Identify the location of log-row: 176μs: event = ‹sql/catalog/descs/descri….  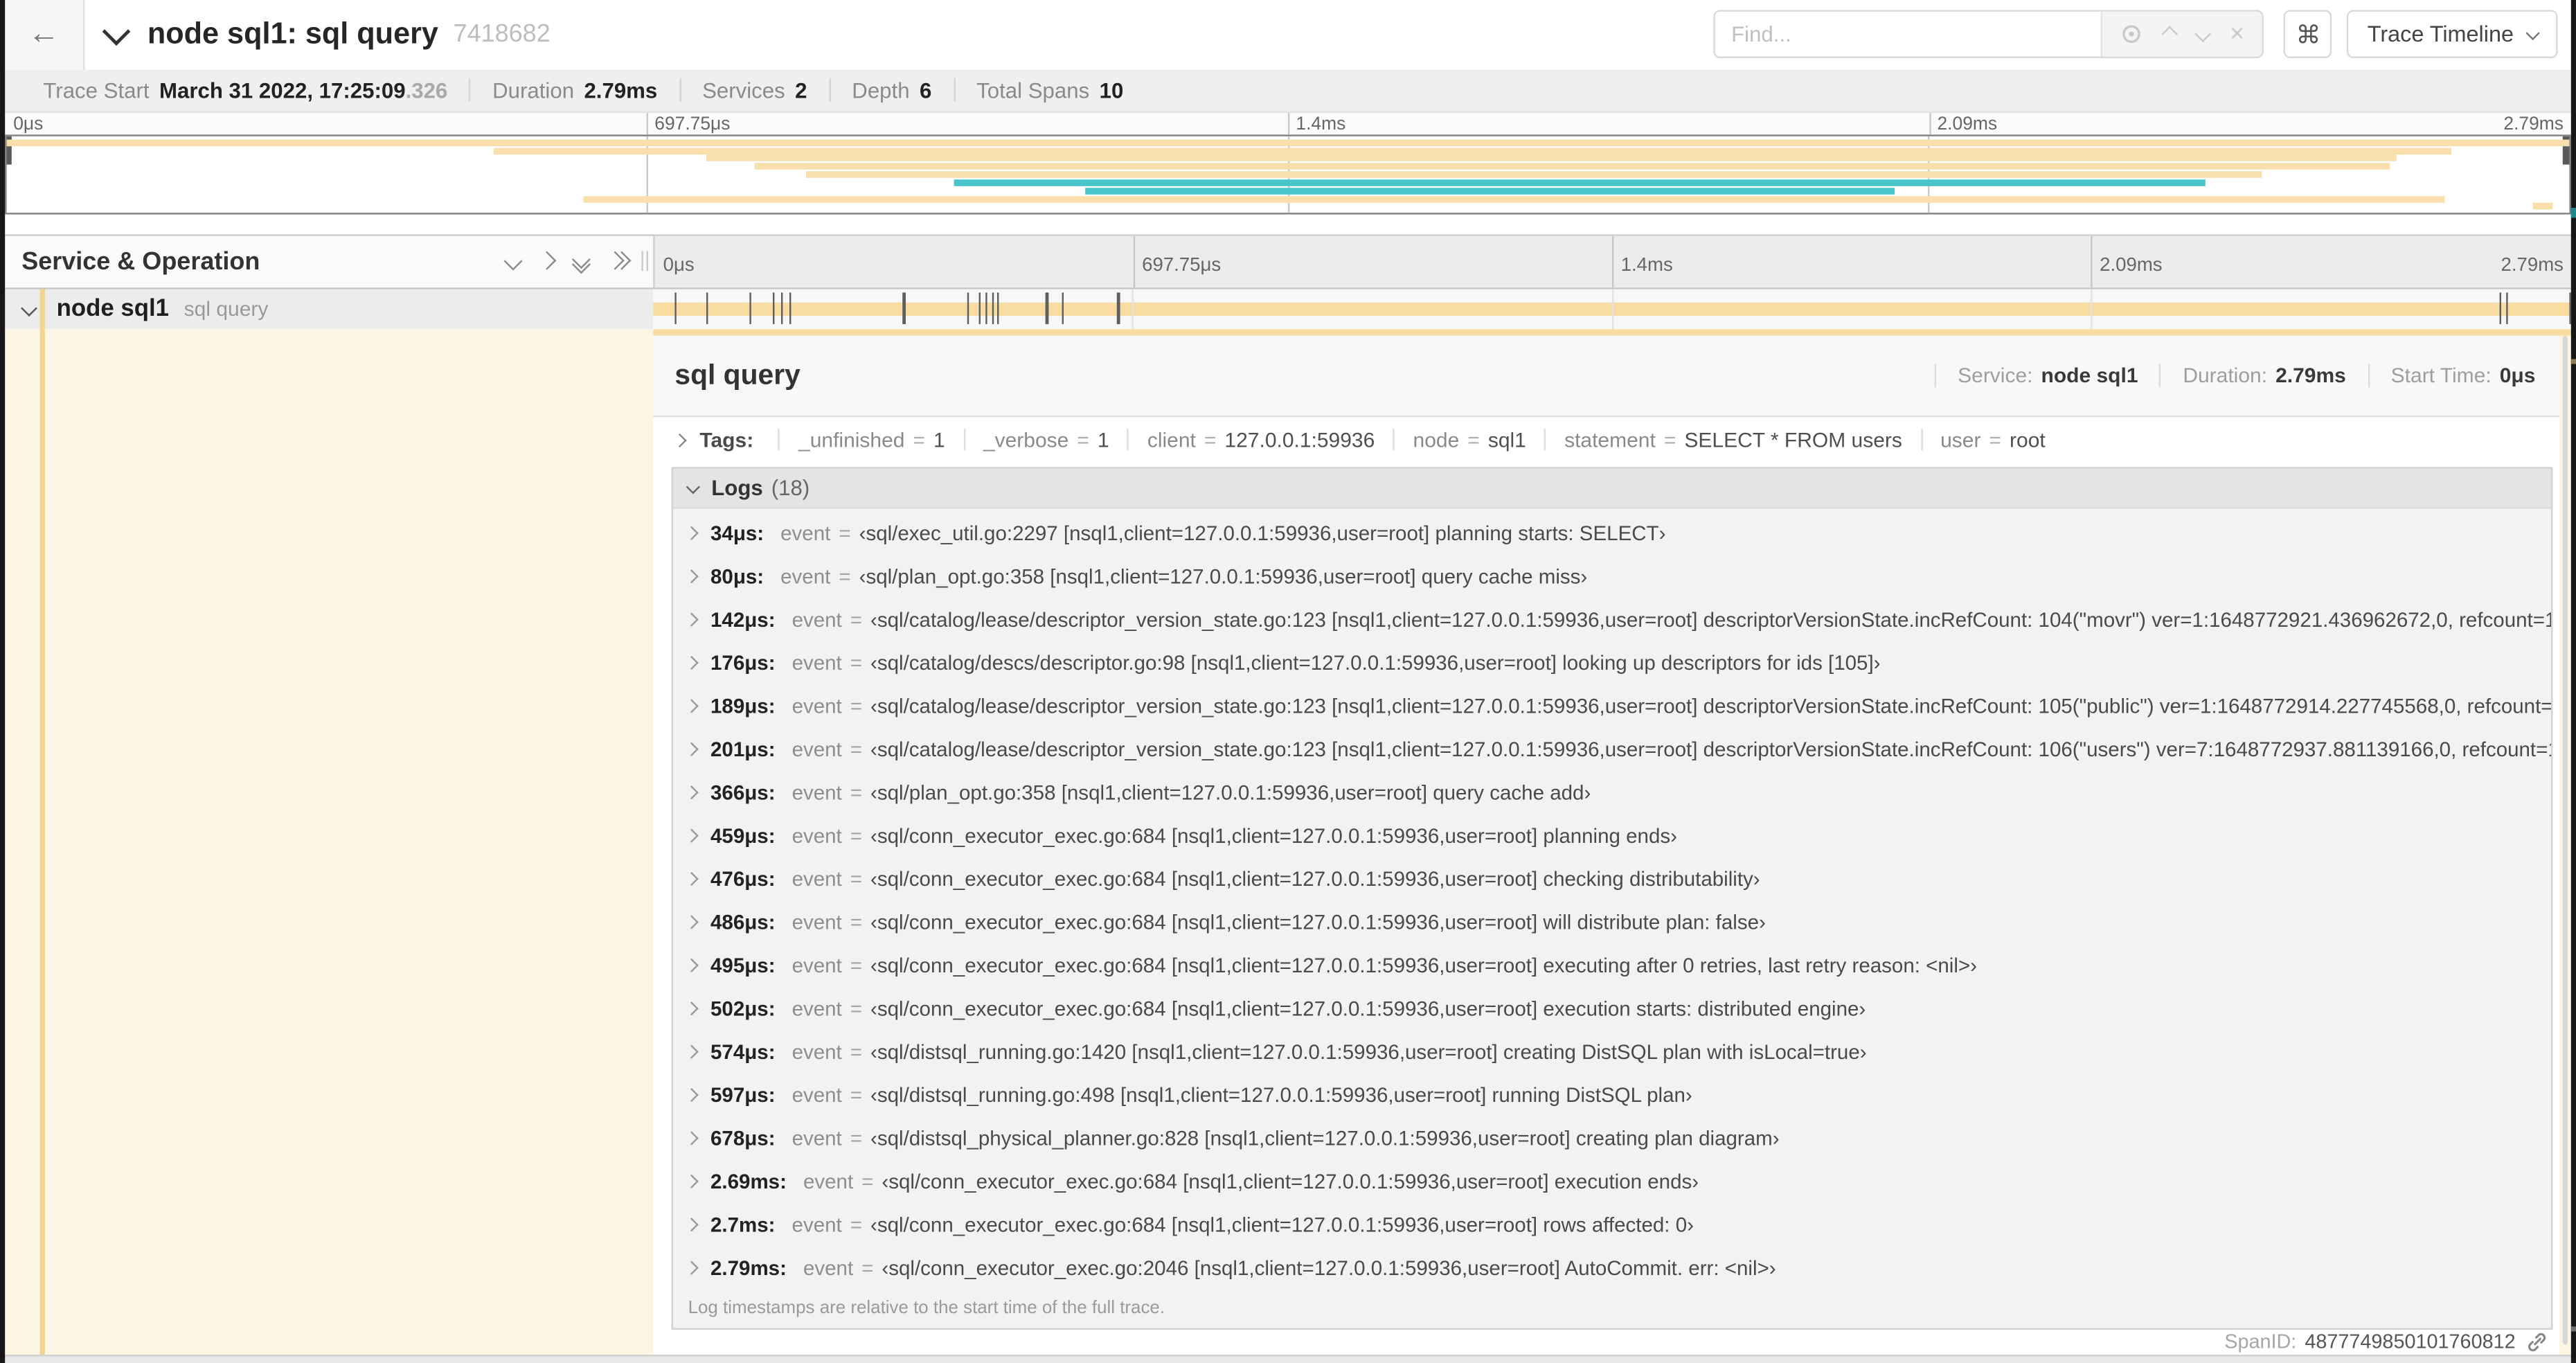
(1612, 663).